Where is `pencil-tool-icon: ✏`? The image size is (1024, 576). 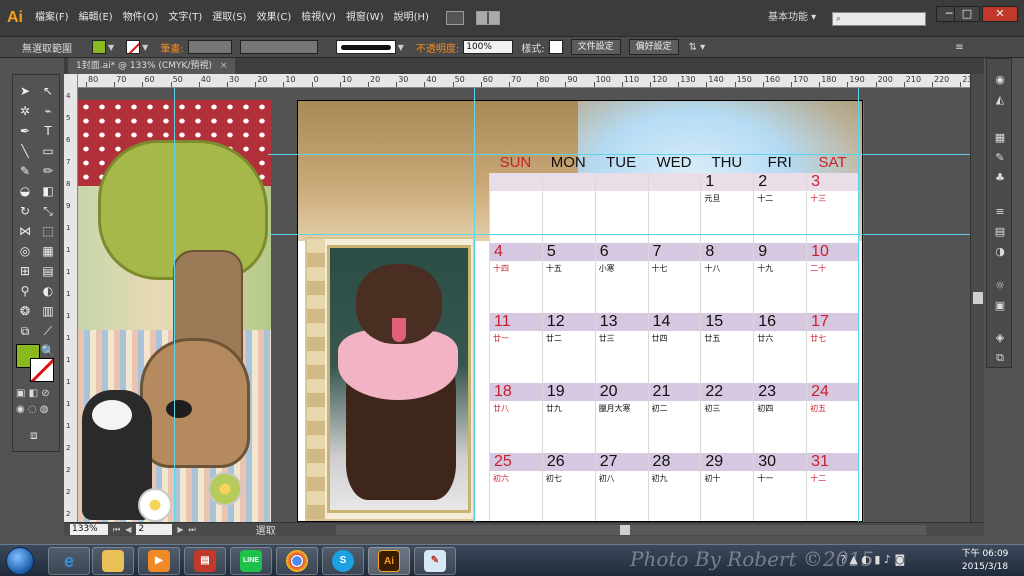 pencil-tool-icon: ✏ is located at coordinates (48, 171).